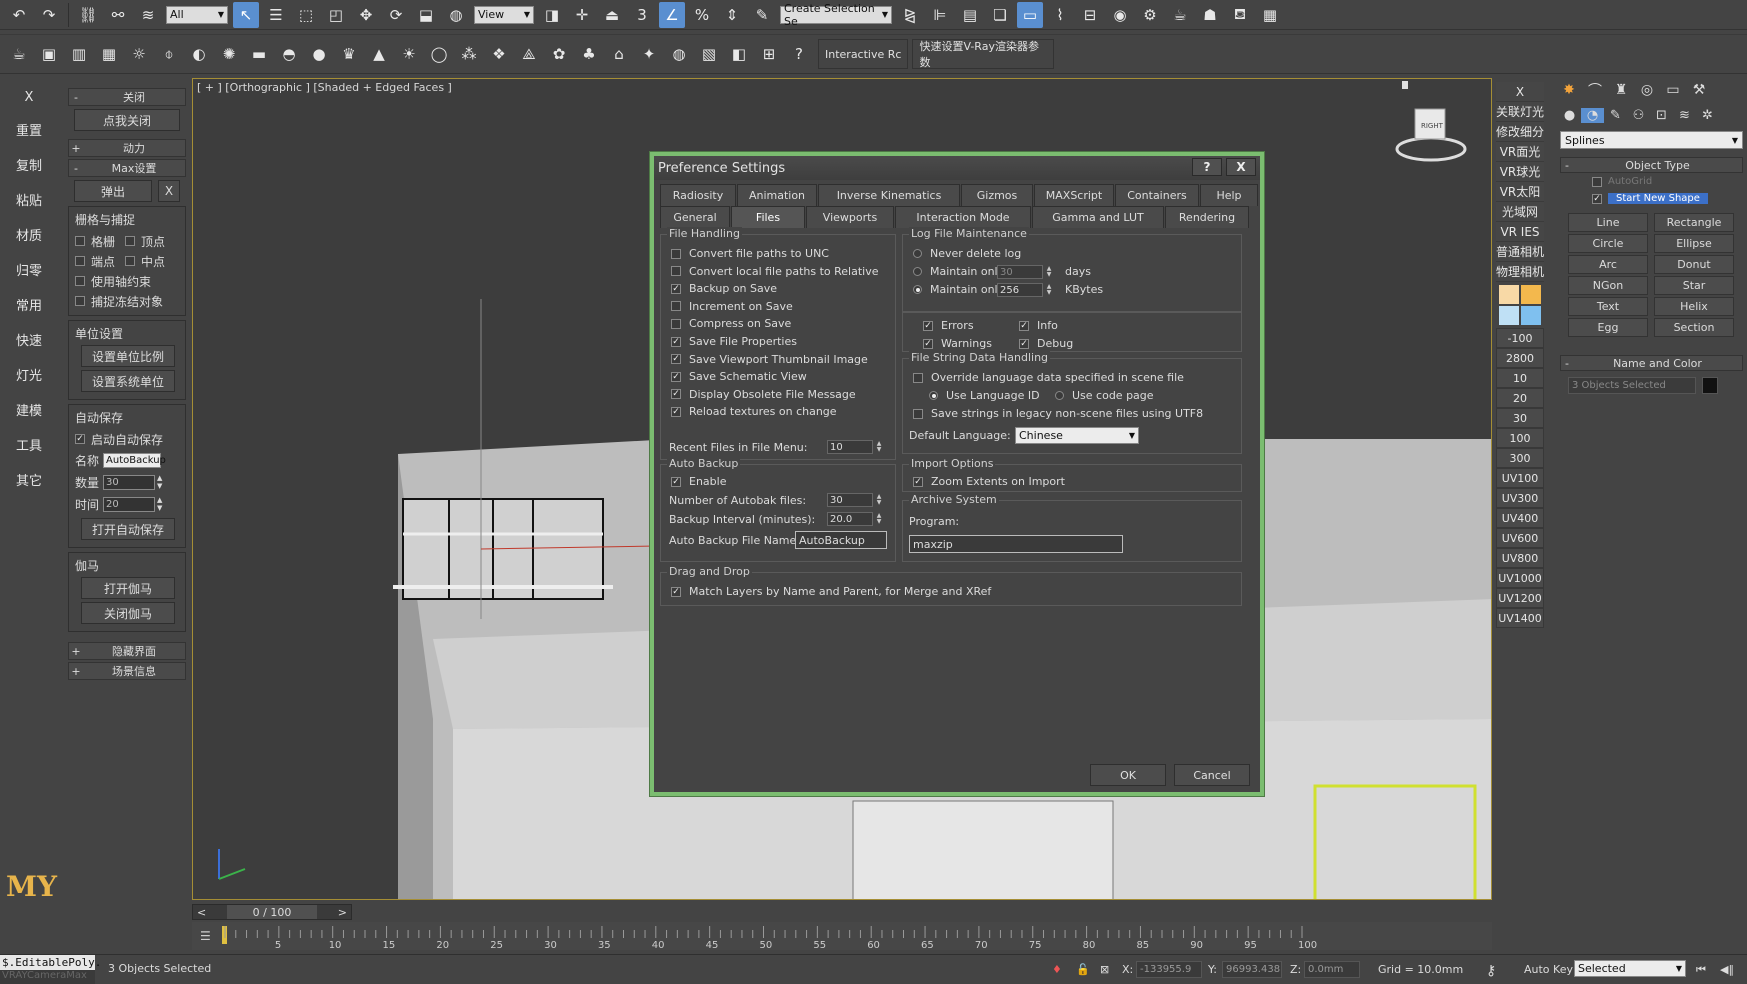  What do you see at coordinates (199, 54) in the screenshot?
I see `sphere-light-icon: ◐` at bounding box center [199, 54].